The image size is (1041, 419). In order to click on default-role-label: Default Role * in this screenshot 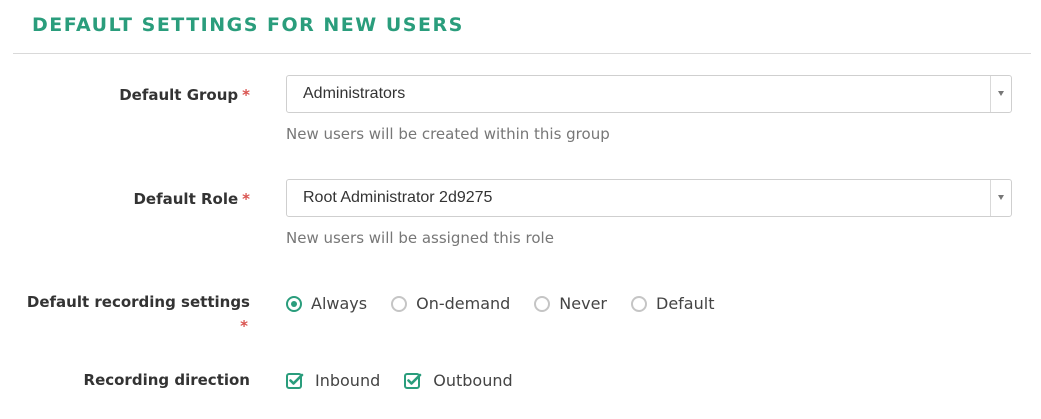, I will do `click(191, 199)`.